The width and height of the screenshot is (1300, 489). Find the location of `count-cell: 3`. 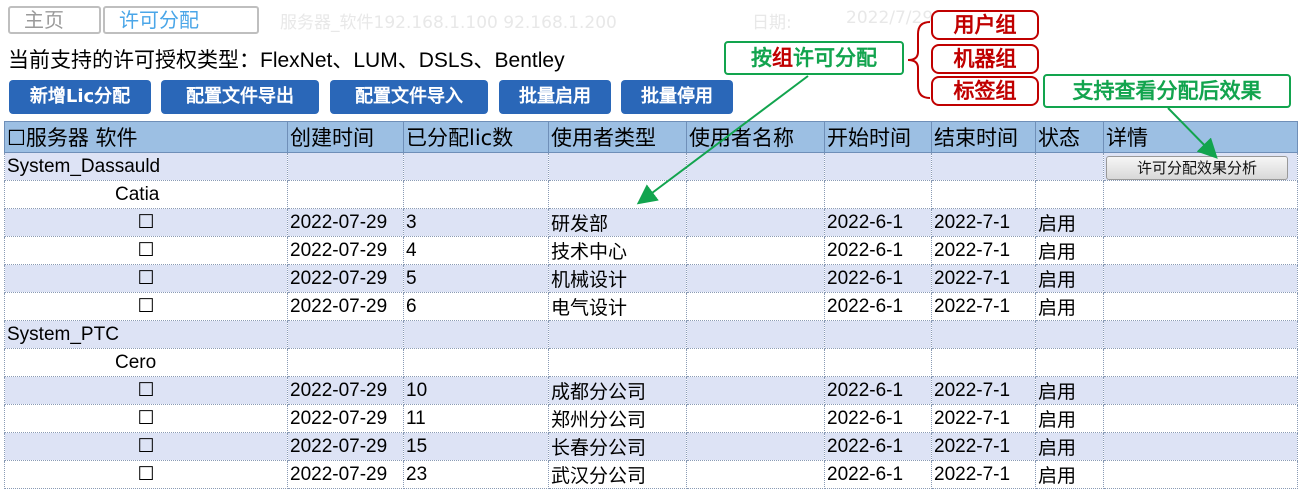

count-cell: 3 is located at coordinates (476, 222).